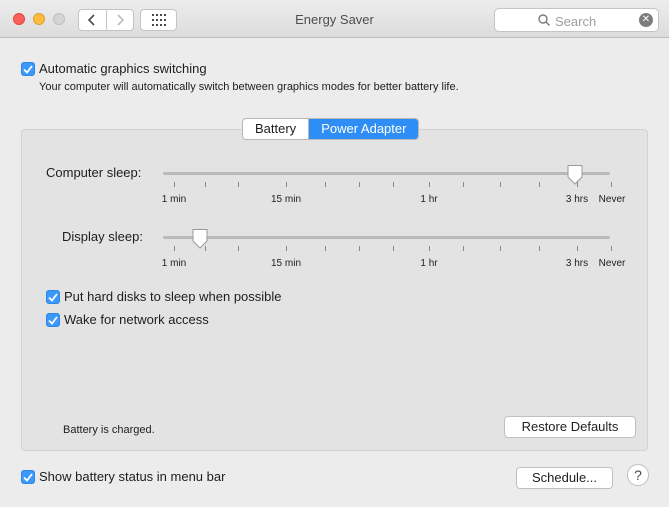 Image resolution: width=669 pixels, height=507 pixels. Describe the element at coordinates (577, 199) in the screenshot. I see `computer-sleep-scale-3hrs: 3 hrs` at that location.